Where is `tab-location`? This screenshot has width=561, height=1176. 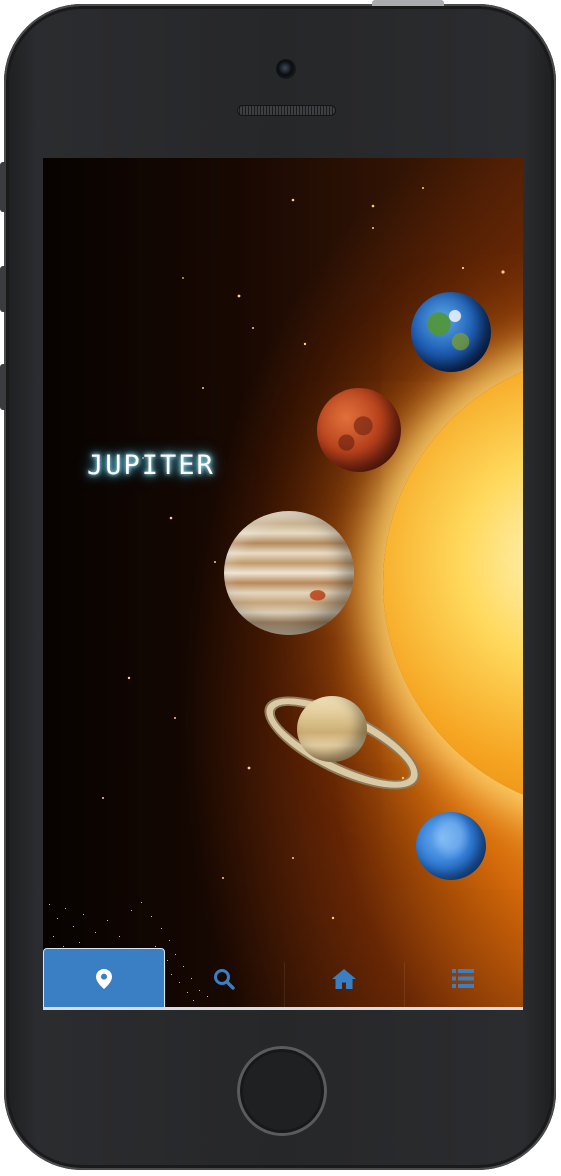
tab-location is located at coordinates (104, 978).